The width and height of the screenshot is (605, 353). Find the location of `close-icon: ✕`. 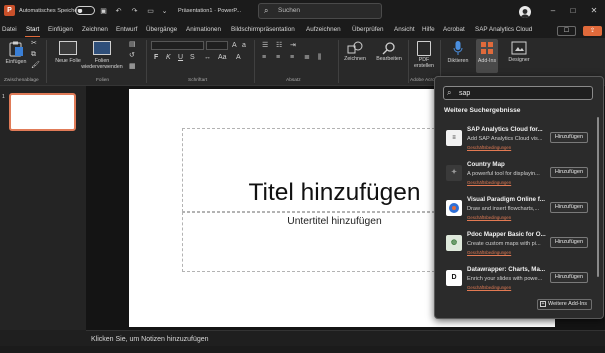

close-icon: ✕ is located at coordinates (594, 11).